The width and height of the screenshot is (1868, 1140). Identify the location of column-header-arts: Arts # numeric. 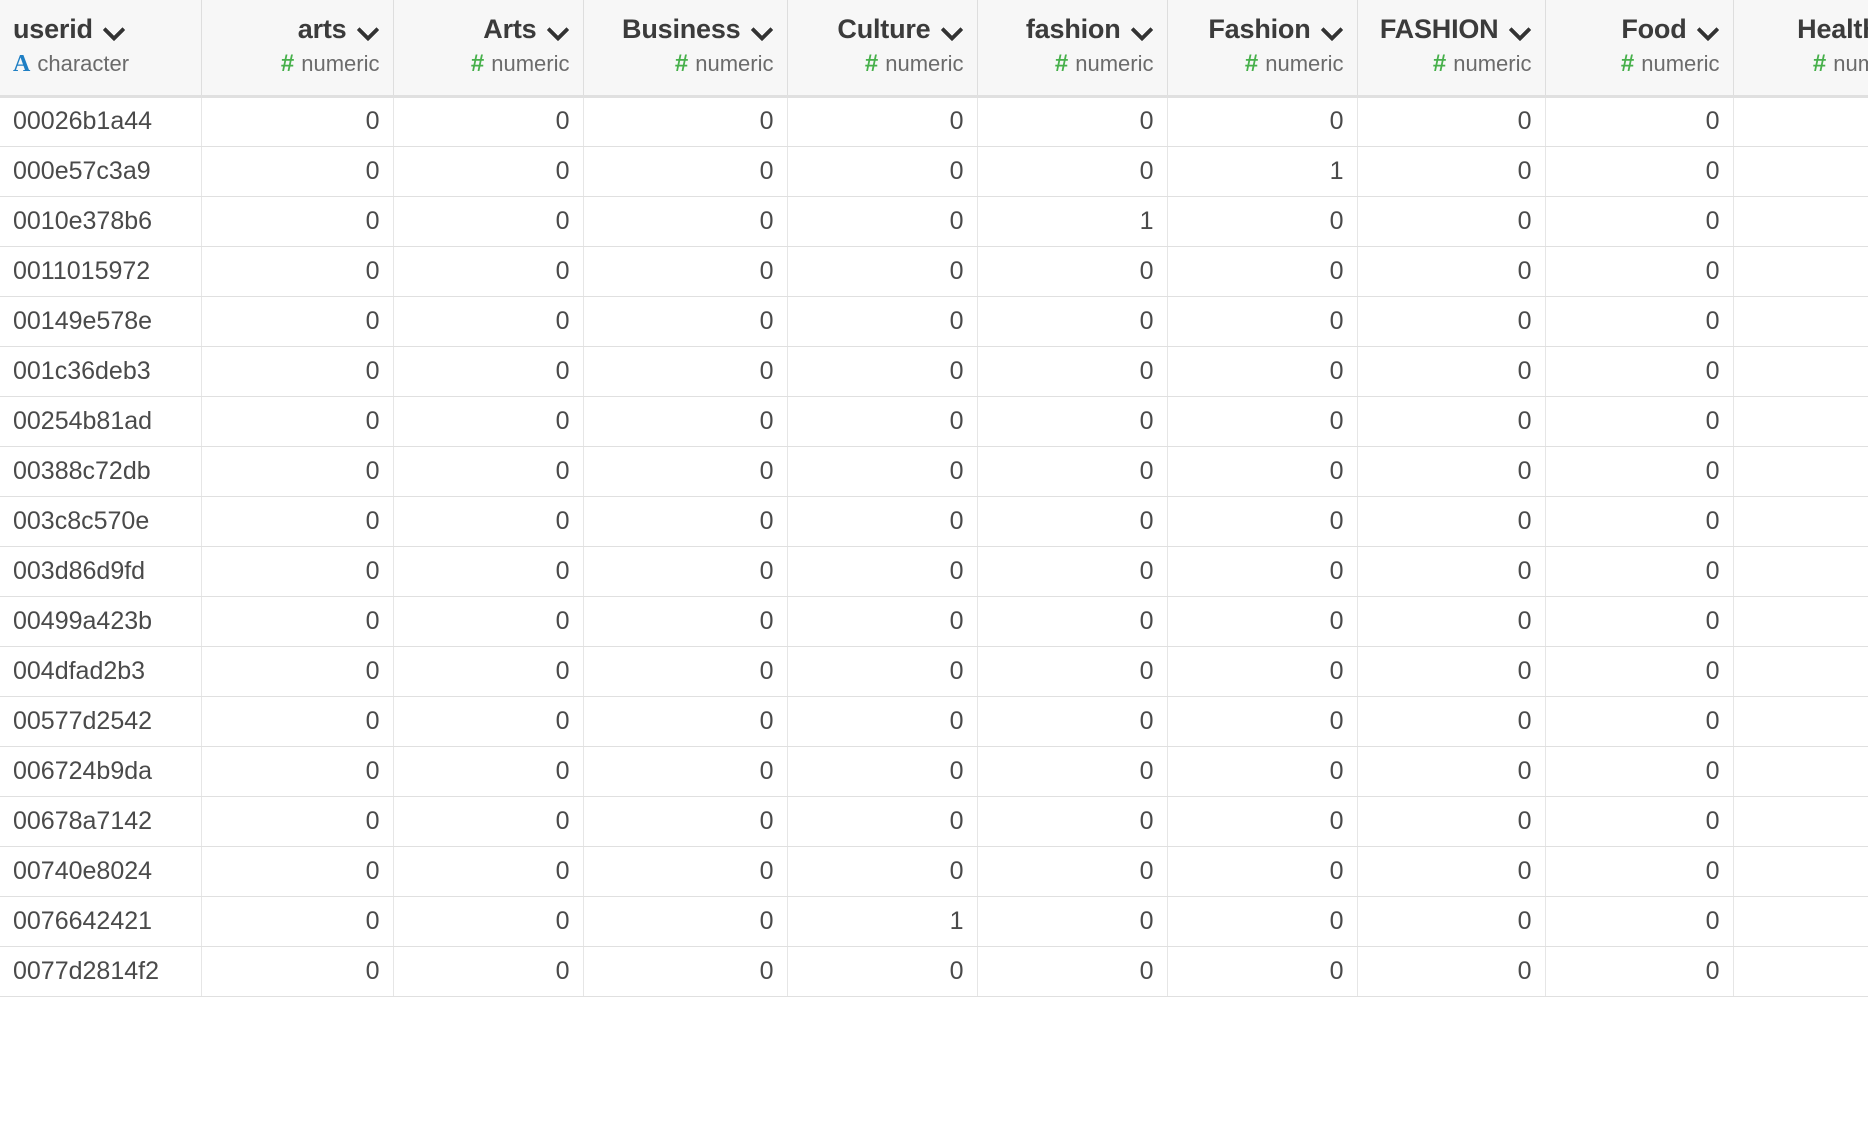
(488, 49).